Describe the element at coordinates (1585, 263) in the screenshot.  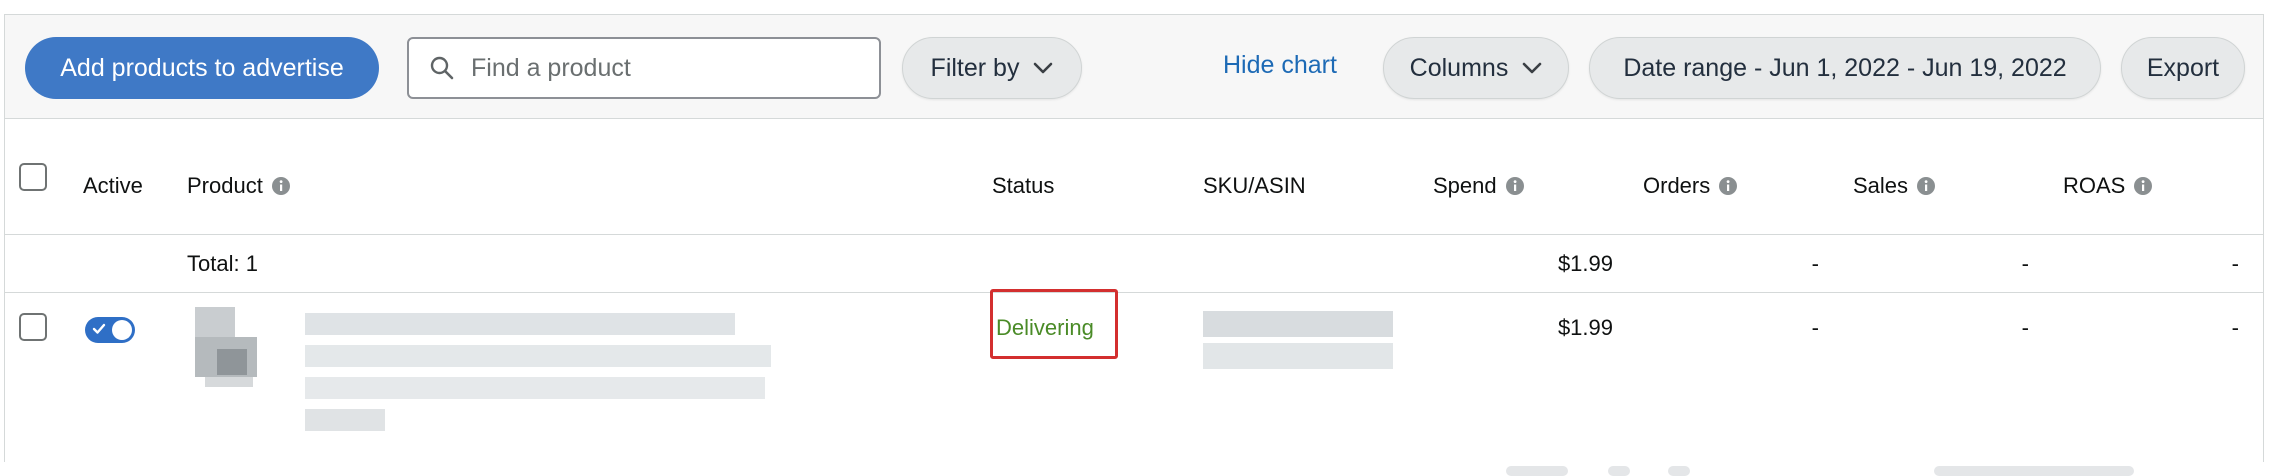
I see `total-spend: $1.99` at that location.